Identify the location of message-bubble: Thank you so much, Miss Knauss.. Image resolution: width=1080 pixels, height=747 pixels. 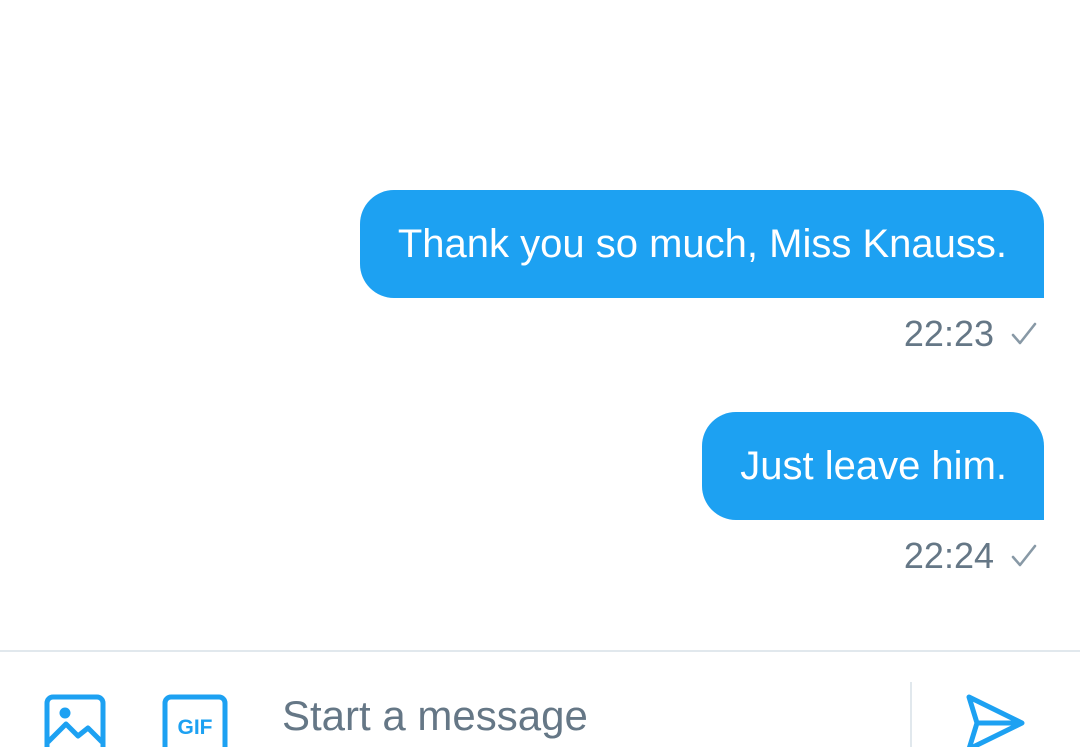
(701, 244).